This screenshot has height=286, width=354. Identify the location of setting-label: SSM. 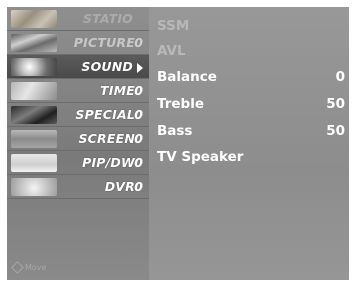
(173, 26).